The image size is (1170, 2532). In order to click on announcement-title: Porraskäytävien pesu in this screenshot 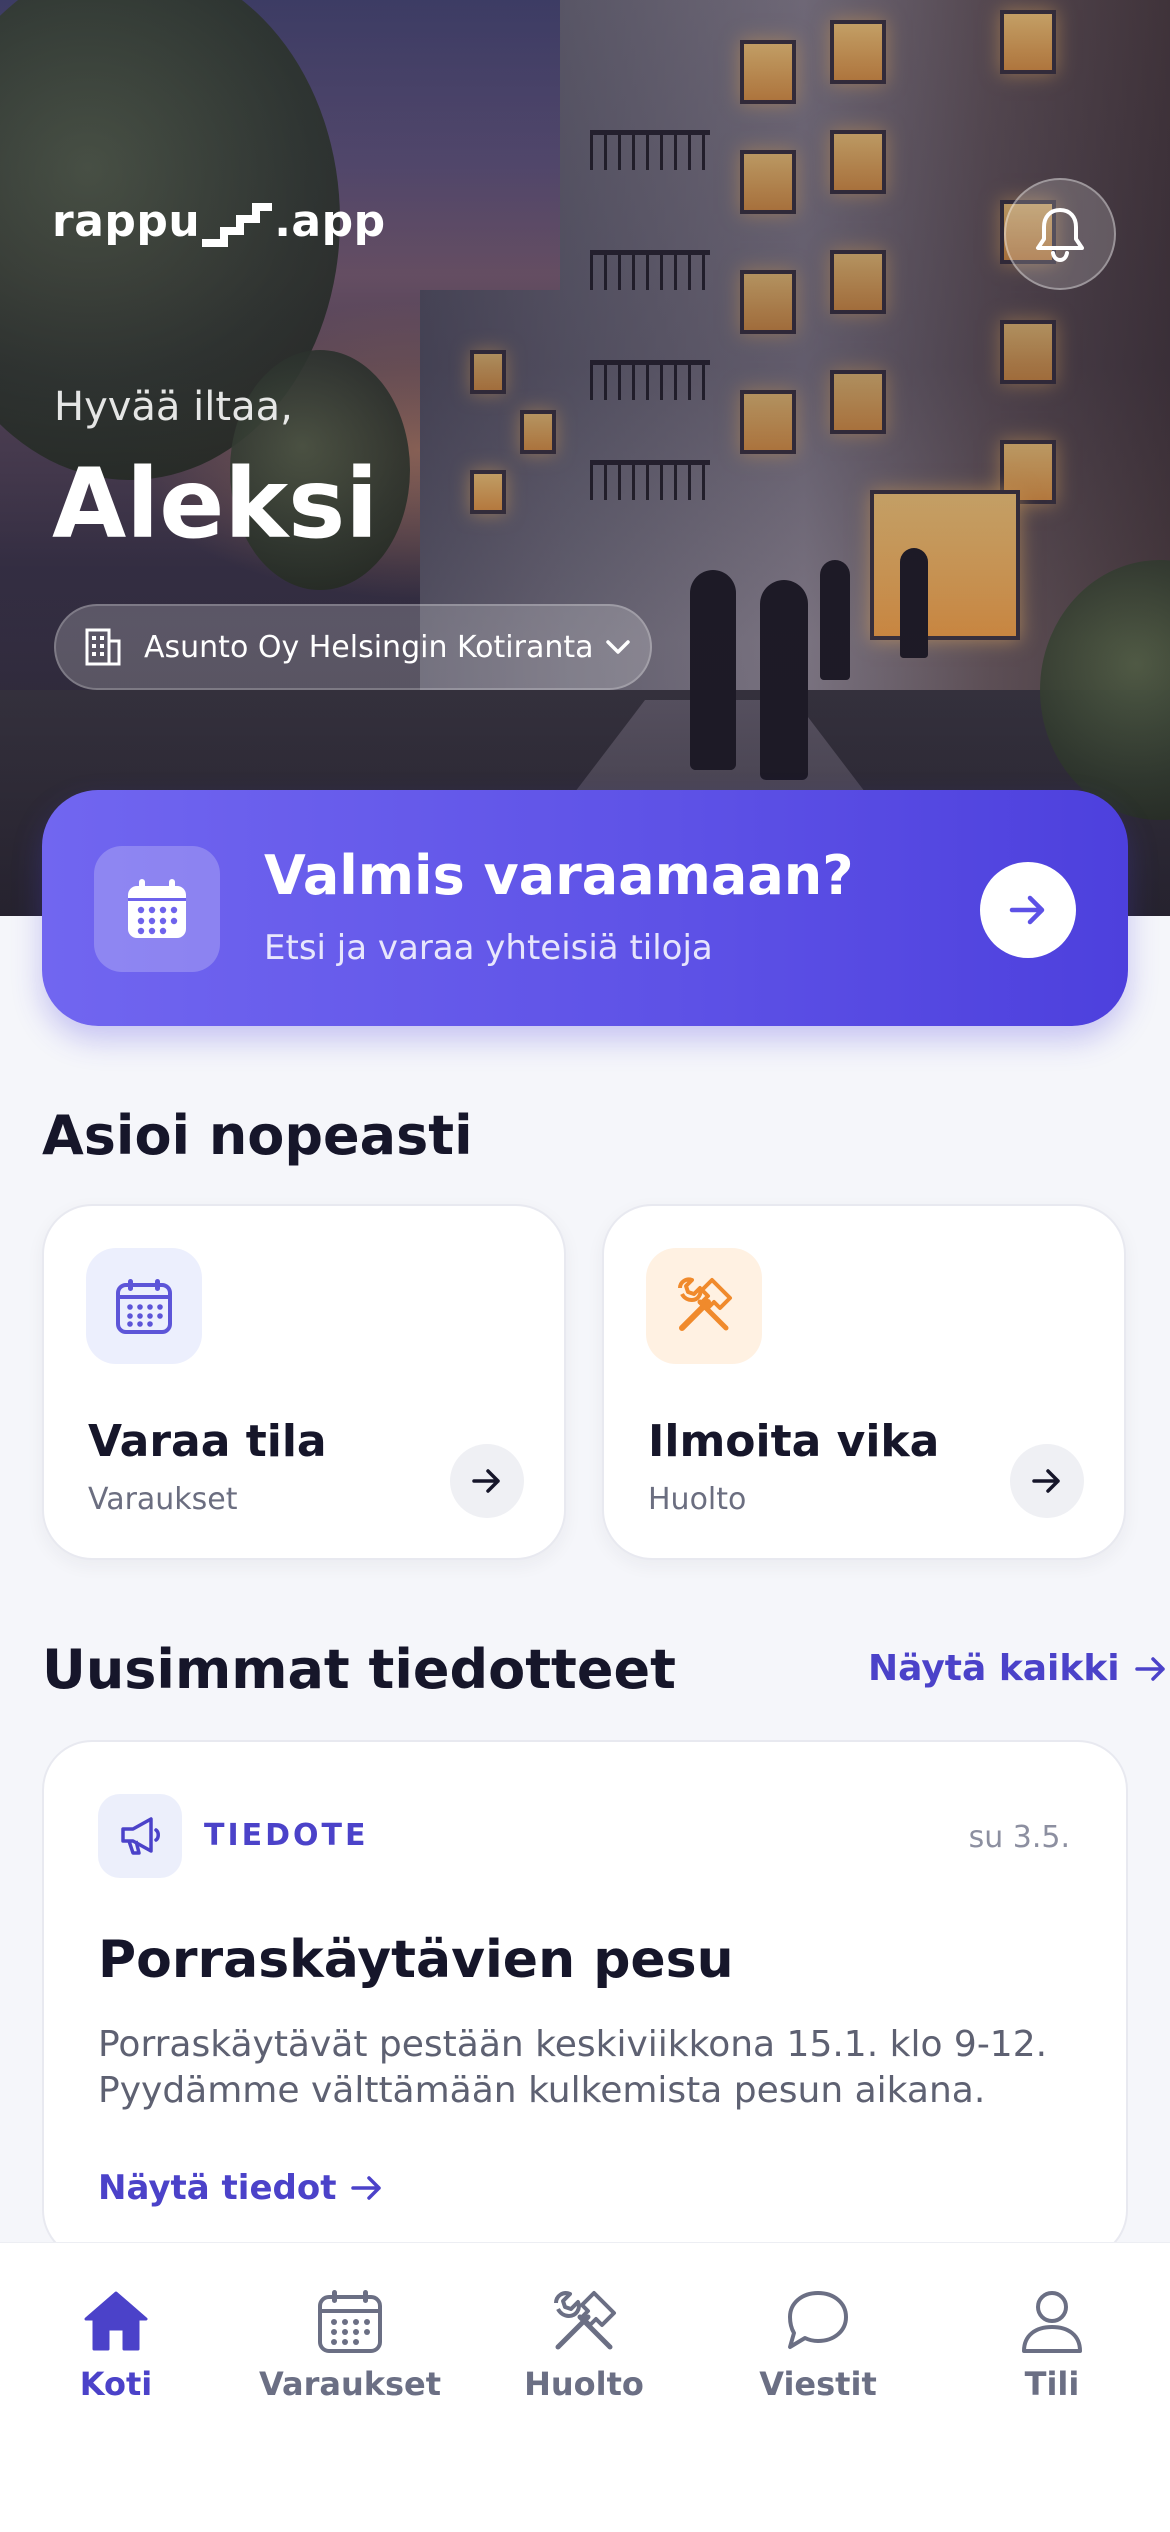, I will do `click(416, 1960)`.